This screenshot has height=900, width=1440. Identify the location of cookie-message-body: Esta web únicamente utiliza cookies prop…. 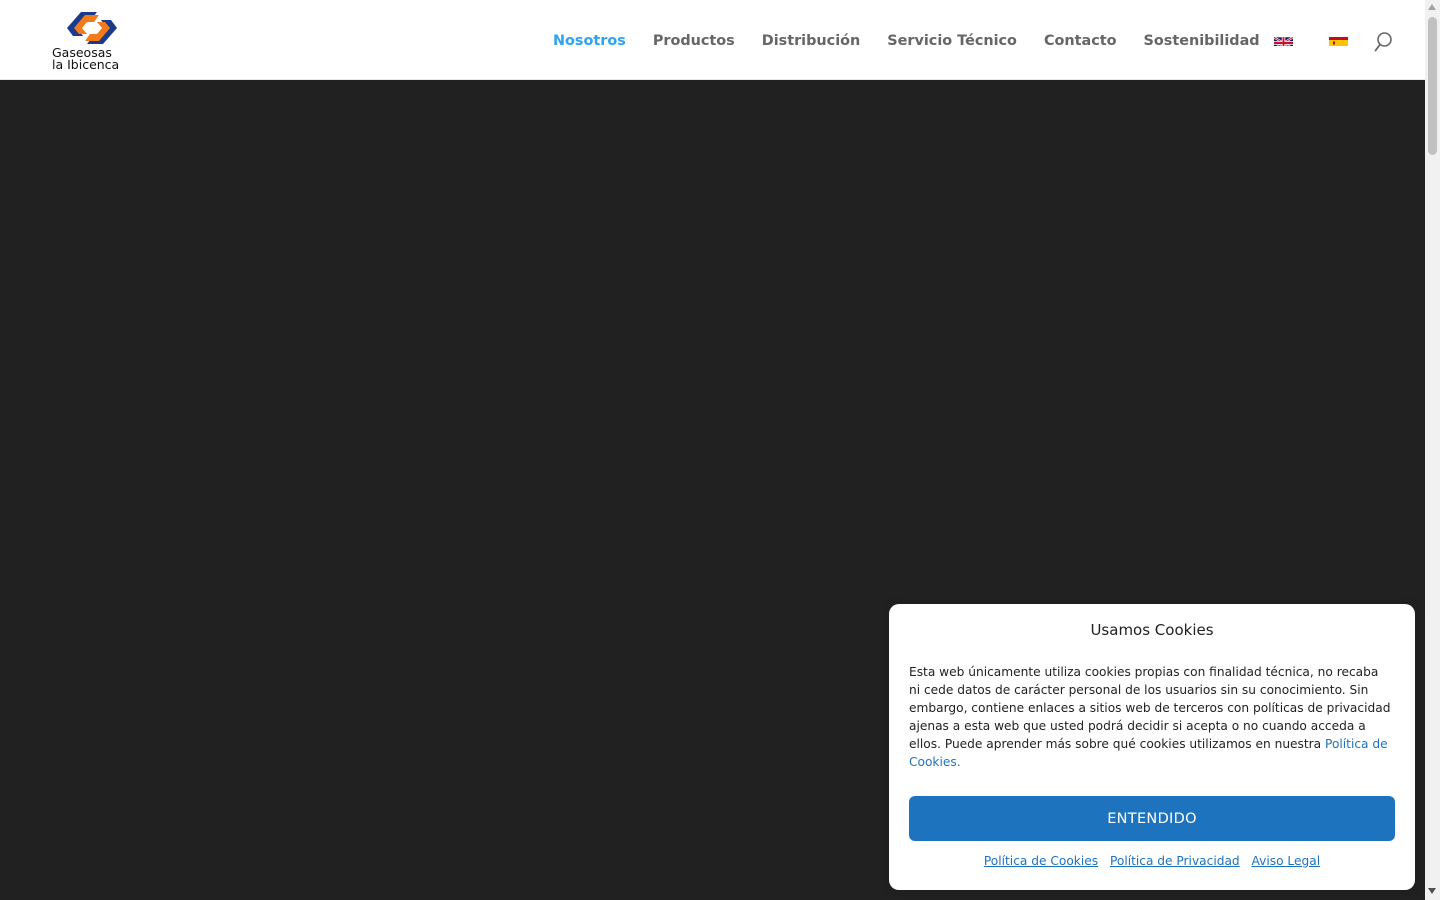
(1150, 708).